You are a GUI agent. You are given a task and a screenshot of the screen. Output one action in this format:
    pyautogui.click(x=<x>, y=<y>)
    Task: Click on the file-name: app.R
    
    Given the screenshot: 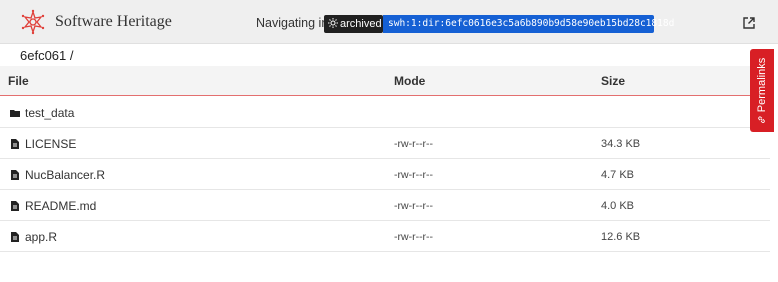 What is the action you would take?
    pyautogui.click(x=41, y=237)
    